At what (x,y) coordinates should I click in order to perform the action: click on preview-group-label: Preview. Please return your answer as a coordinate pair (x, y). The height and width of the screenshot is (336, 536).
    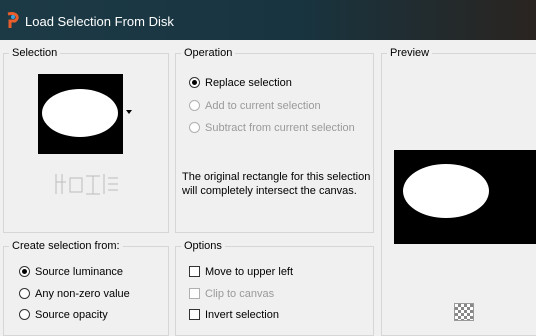
    Looking at the image, I should click on (410, 53).